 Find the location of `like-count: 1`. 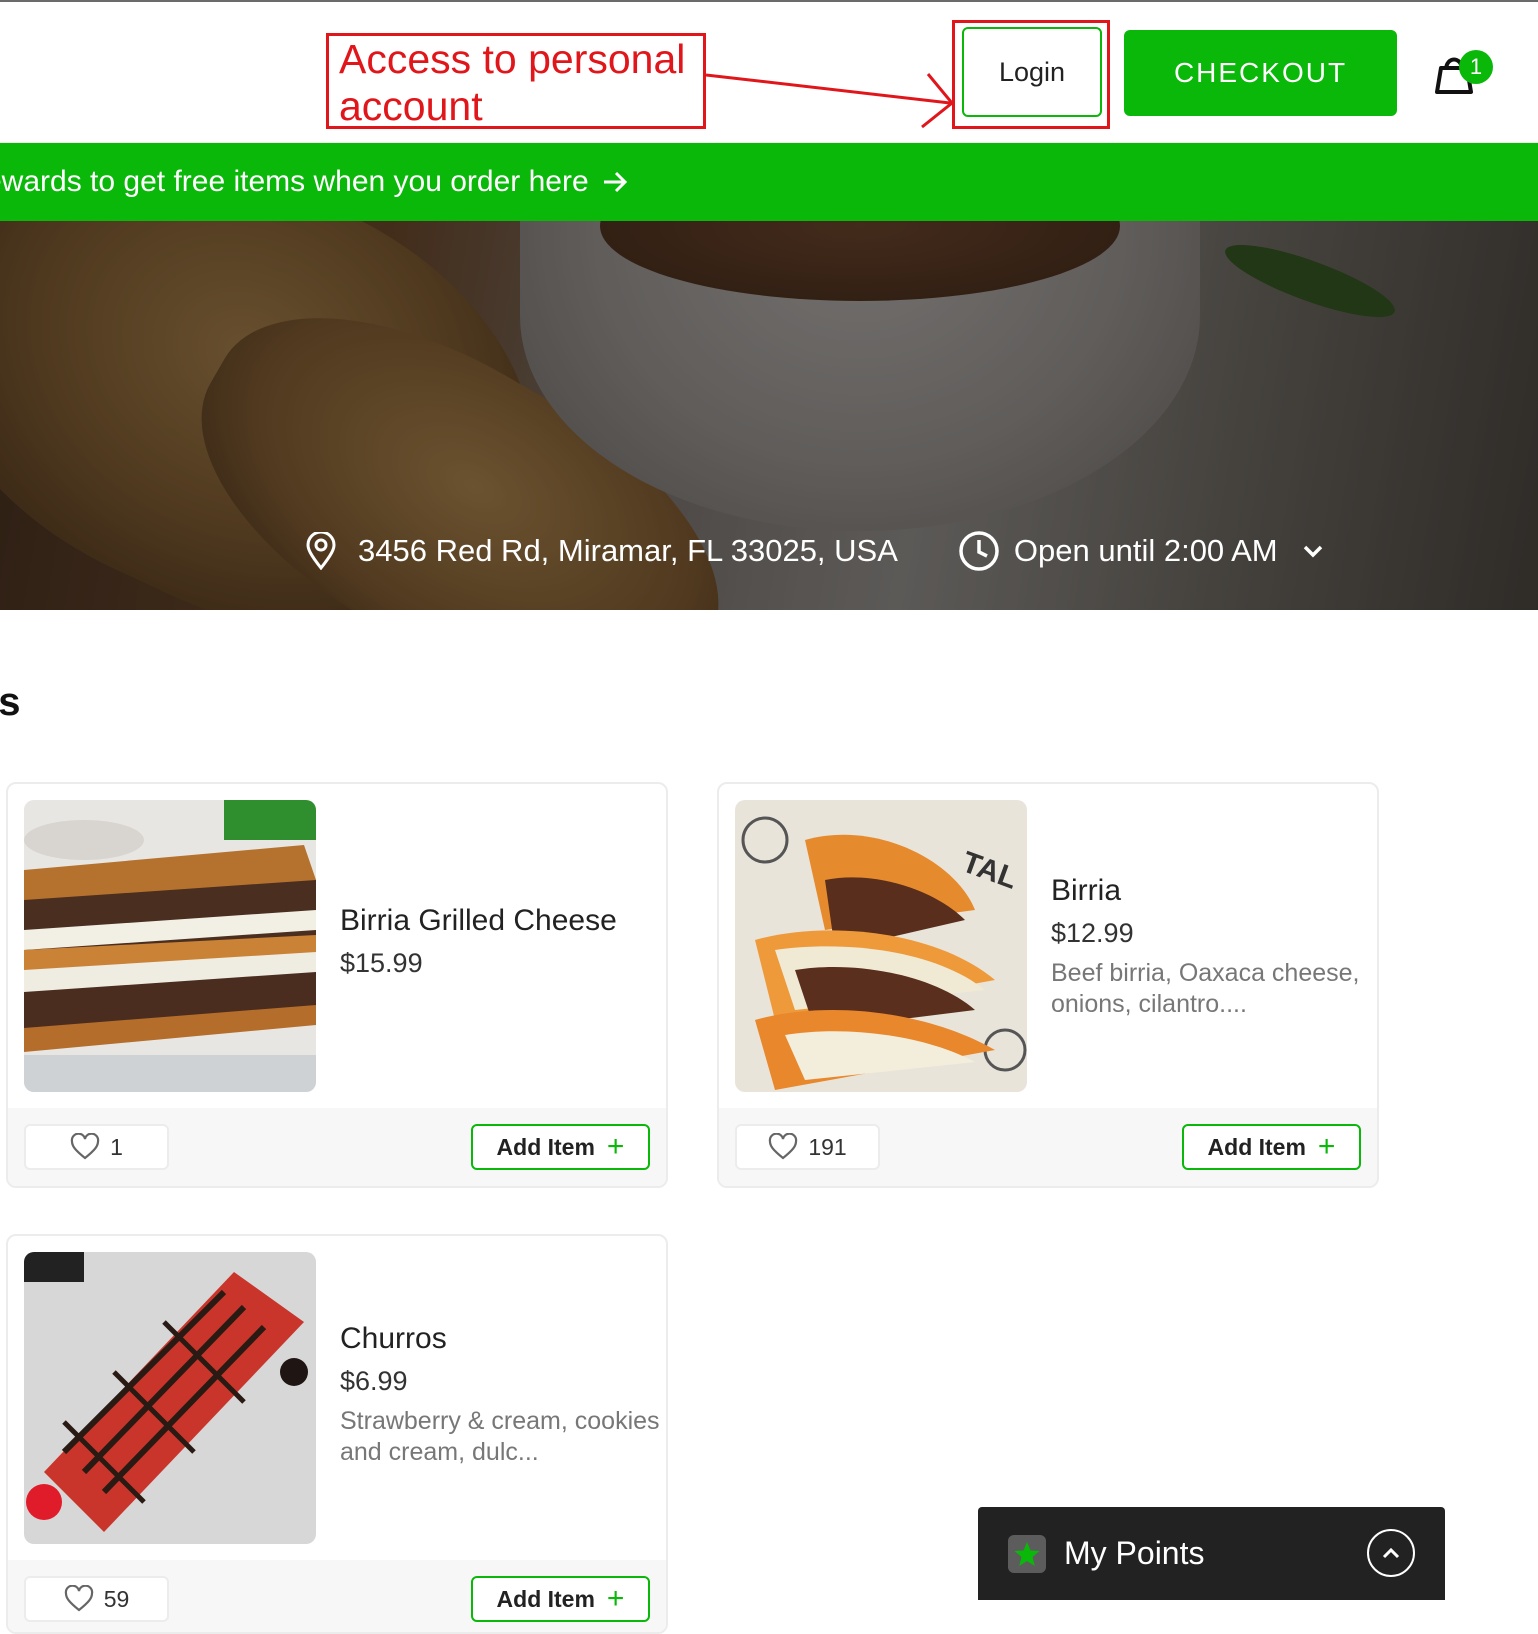

like-count: 1 is located at coordinates (116, 1146).